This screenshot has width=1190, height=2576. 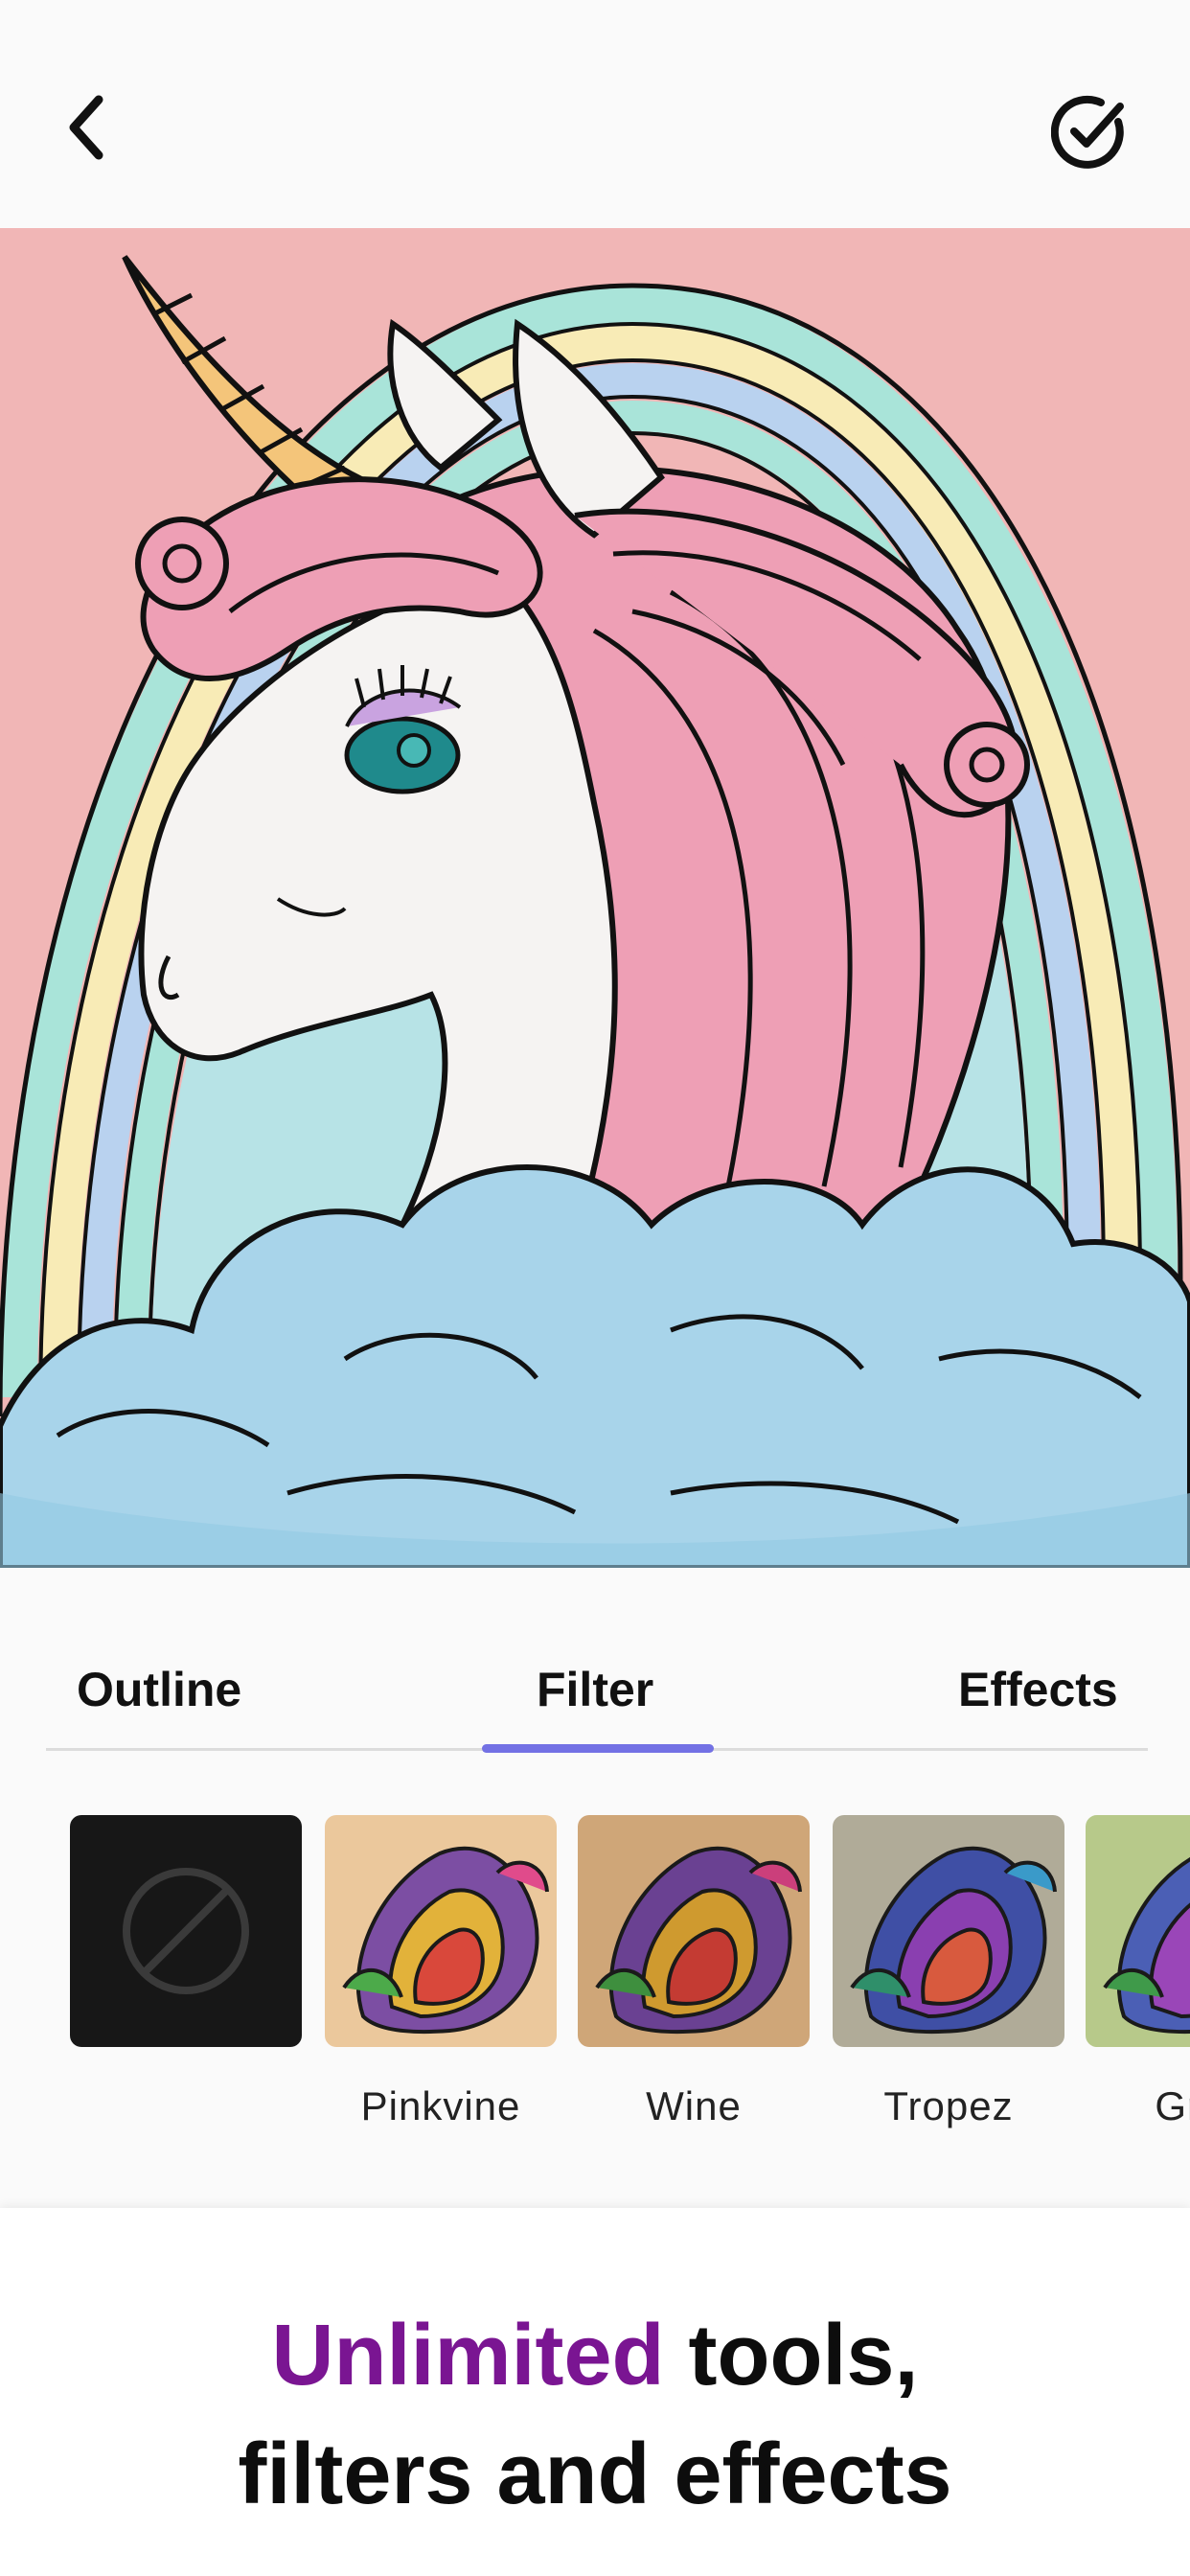 What do you see at coordinates (441, 1931) in the screenshot?
I see `filter-pinkvine-thumb` at bounding box center [441, 1931].